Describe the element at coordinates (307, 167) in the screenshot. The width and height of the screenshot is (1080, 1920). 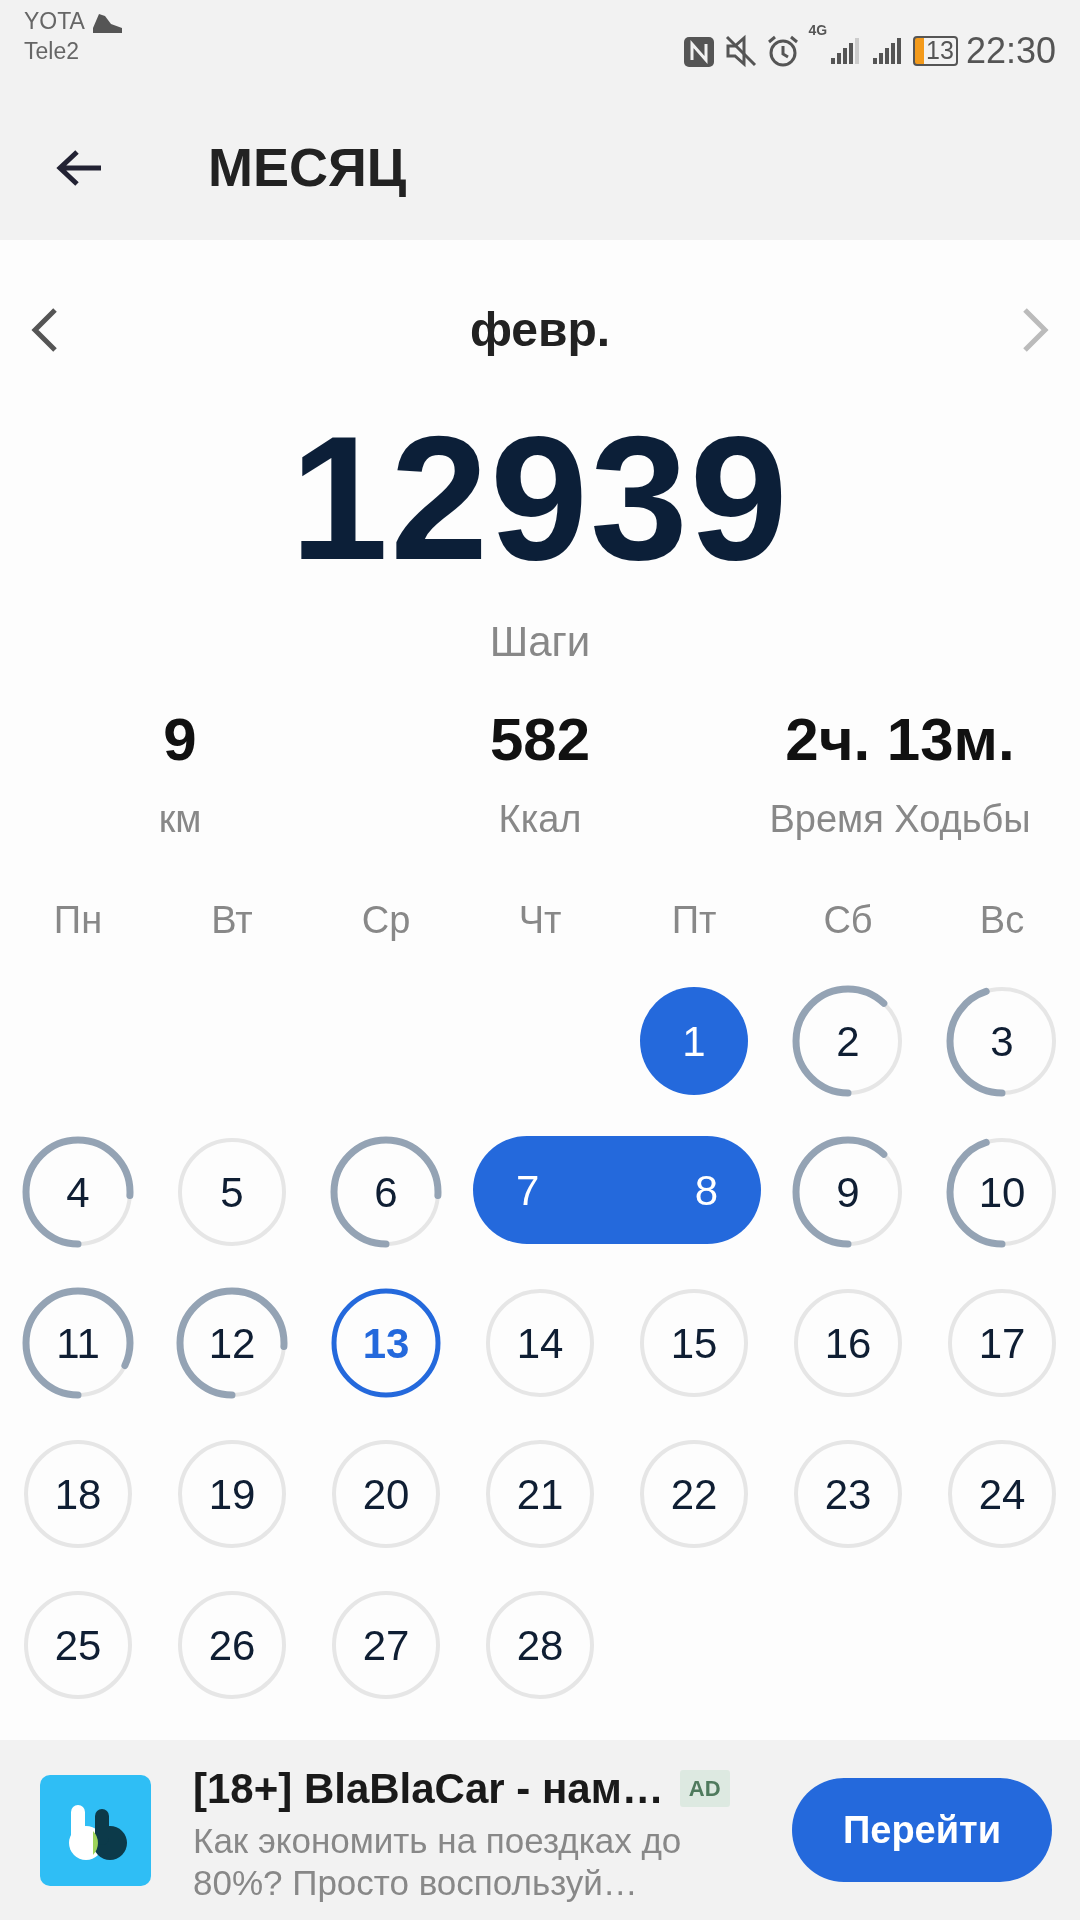
I see `screen-title: МЕСЯЦ` at that location.